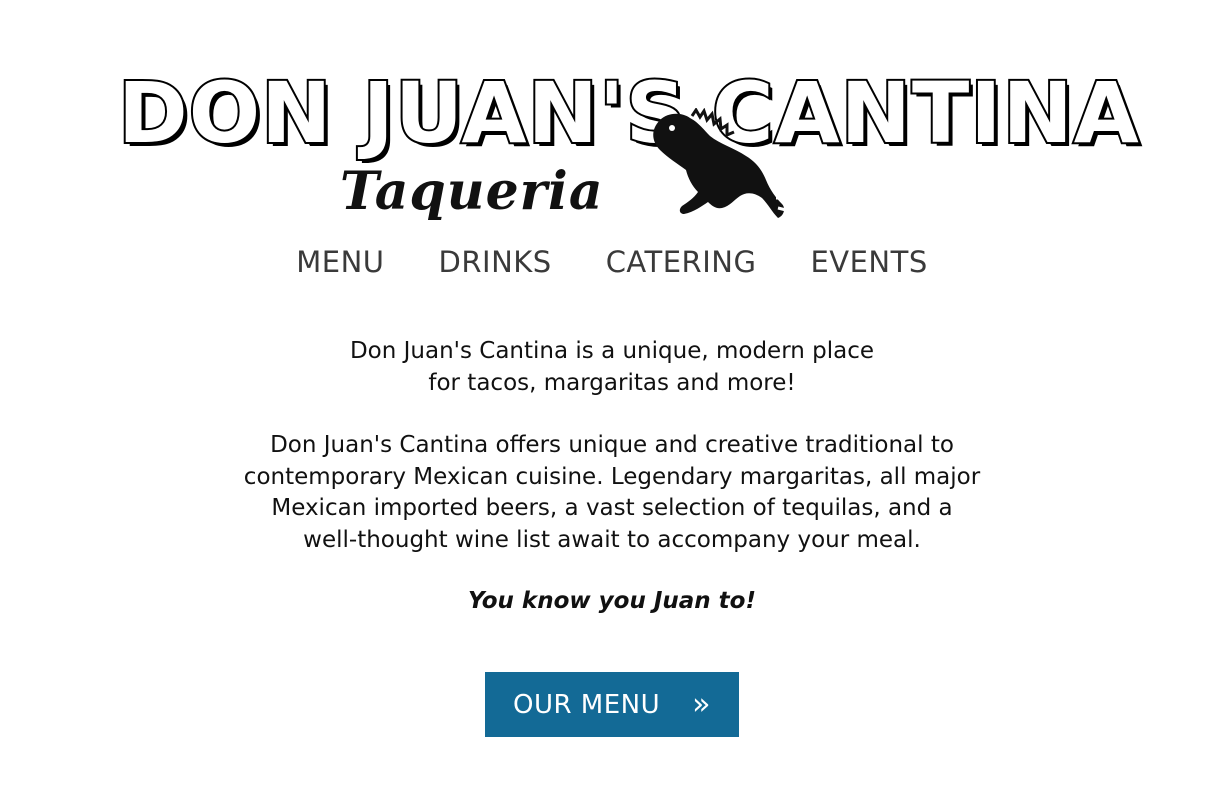 The height and width of the screenshot is (792, 1224). Describe the element at coordinates (612, 601) in the screenshot. I see `tagline: You know you Juan to!` at that location.